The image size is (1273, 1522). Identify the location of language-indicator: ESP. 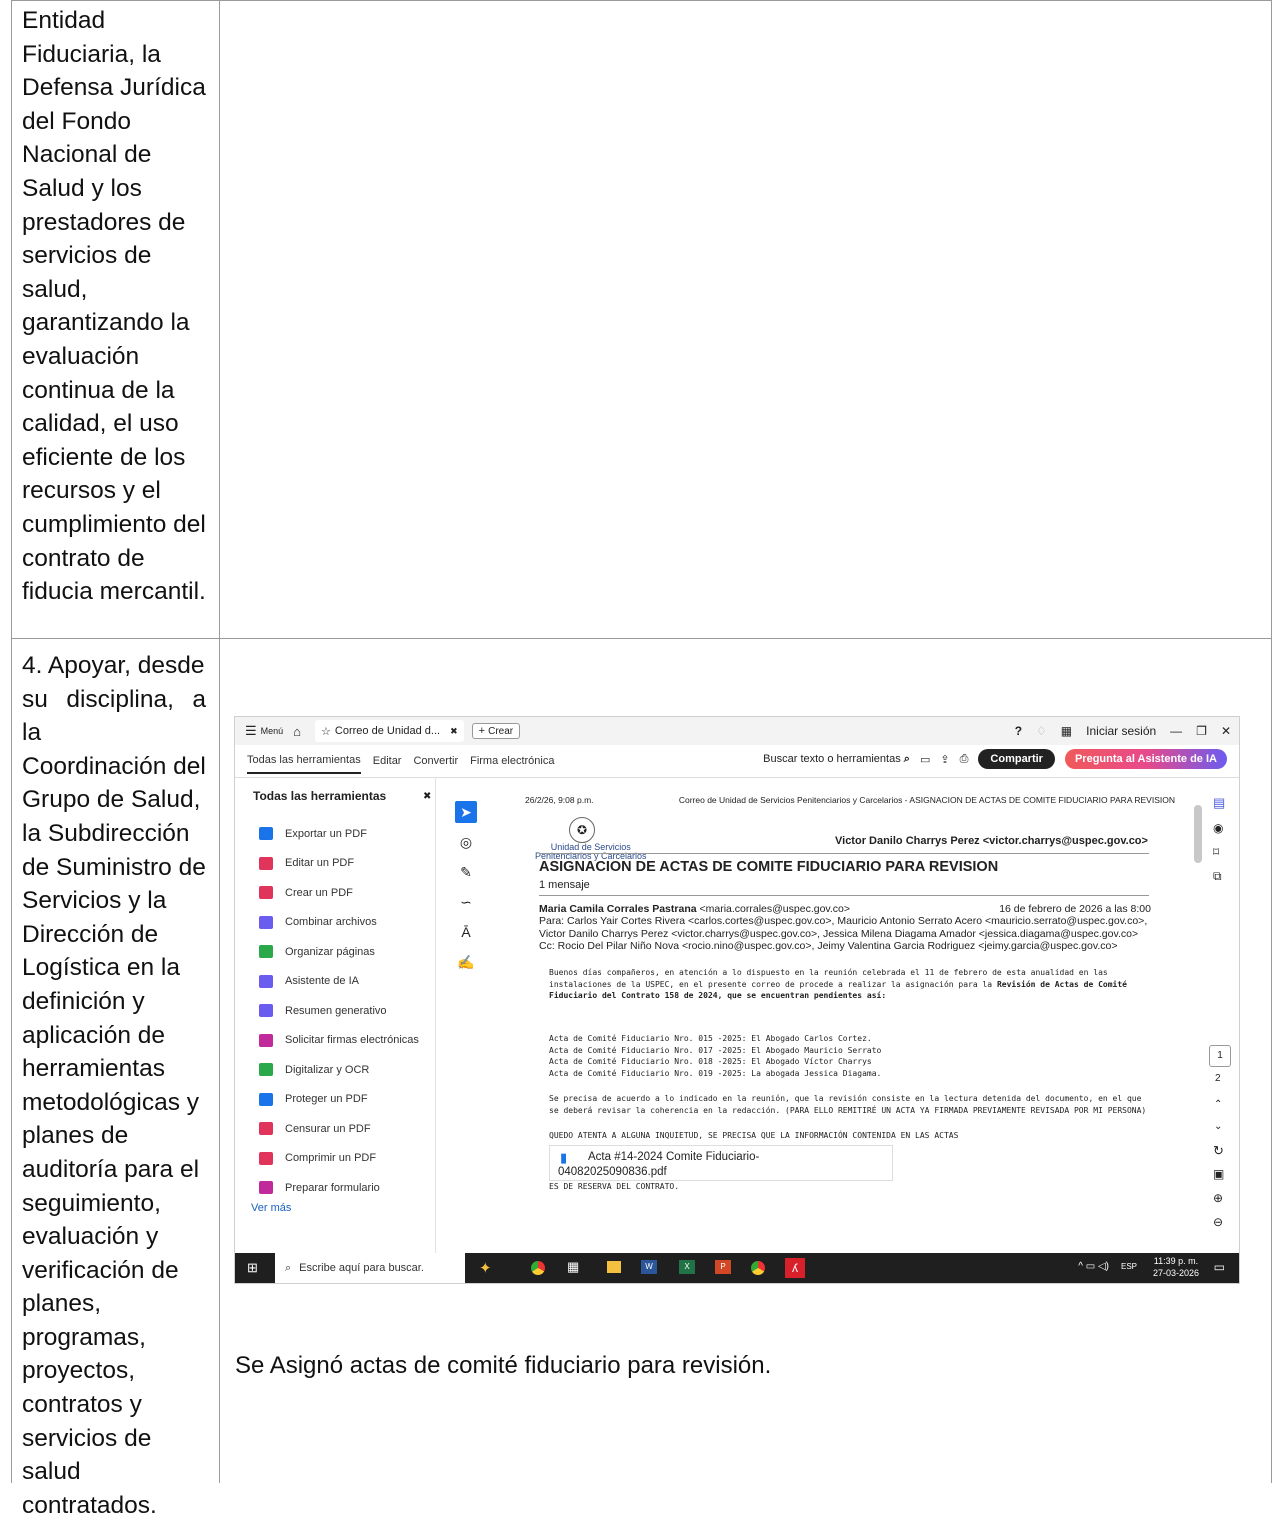
(1129, 1266).